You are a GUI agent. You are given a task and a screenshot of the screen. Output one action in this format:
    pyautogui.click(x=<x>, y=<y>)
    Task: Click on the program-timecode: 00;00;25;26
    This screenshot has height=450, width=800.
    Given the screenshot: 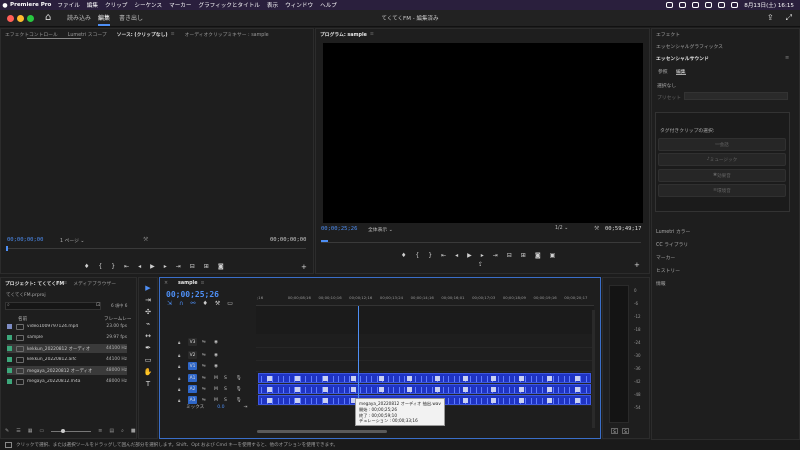 What is the action you would take?
    pyautogui.click(x=339, y=229)
    